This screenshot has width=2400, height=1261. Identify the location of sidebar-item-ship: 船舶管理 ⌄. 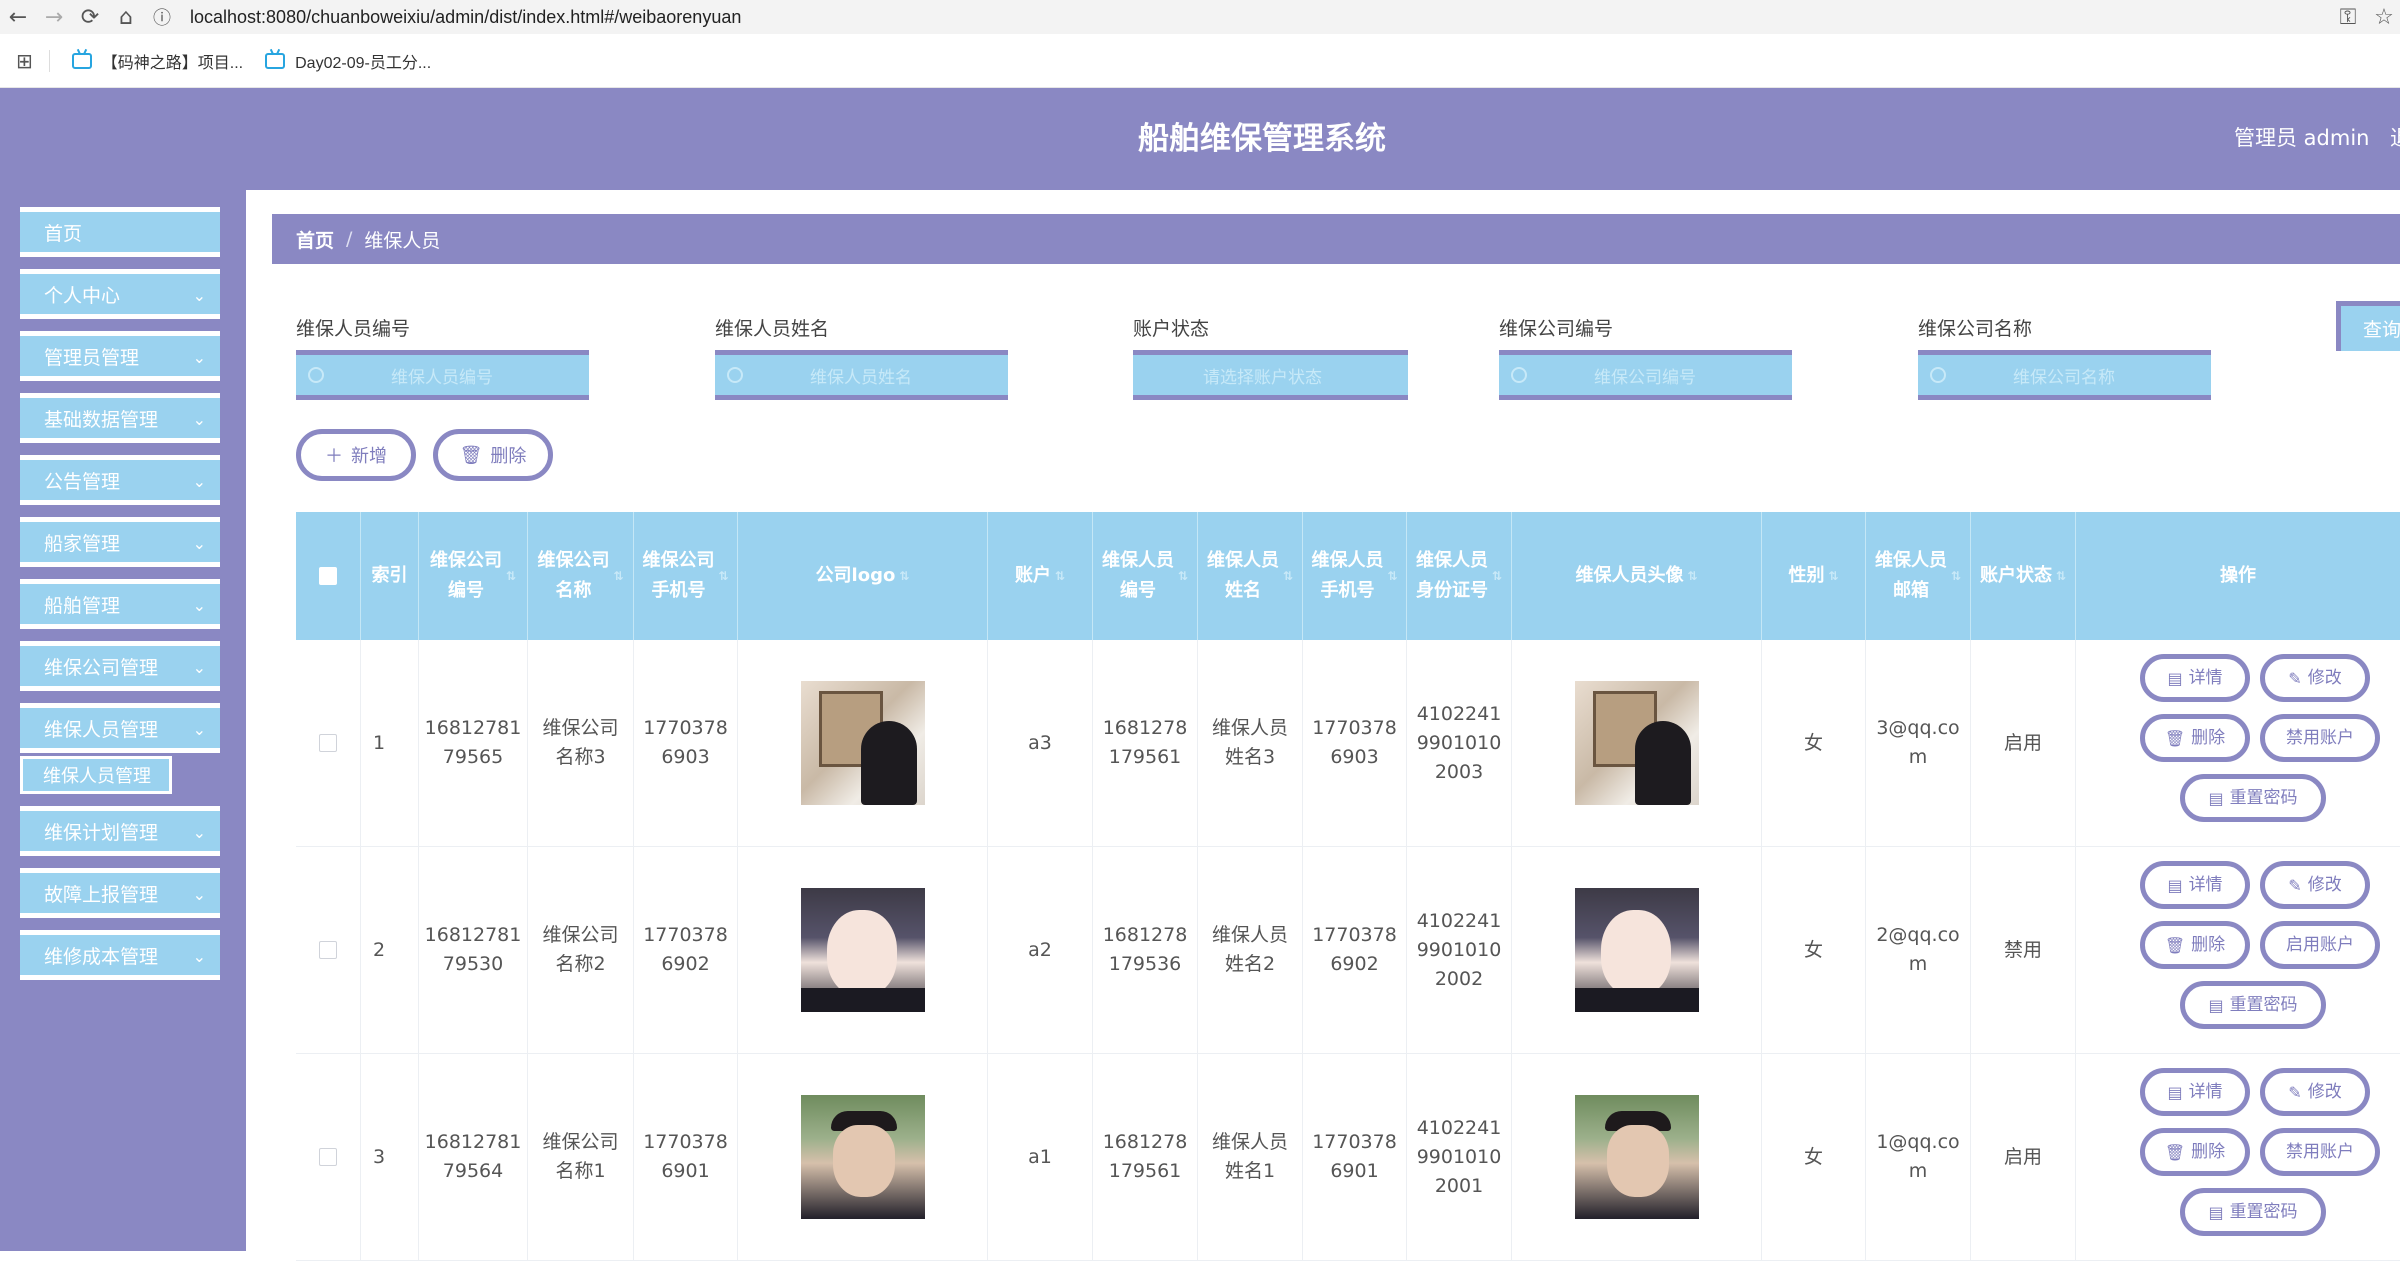
(120, 604).